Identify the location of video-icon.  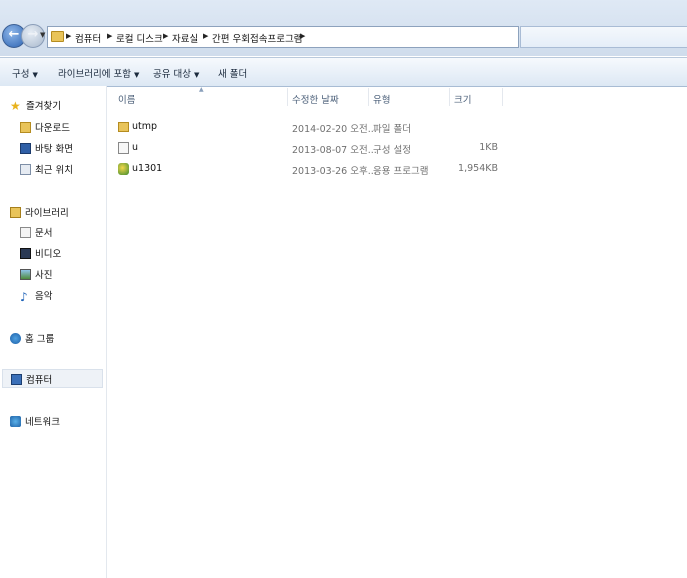
(25, 253).